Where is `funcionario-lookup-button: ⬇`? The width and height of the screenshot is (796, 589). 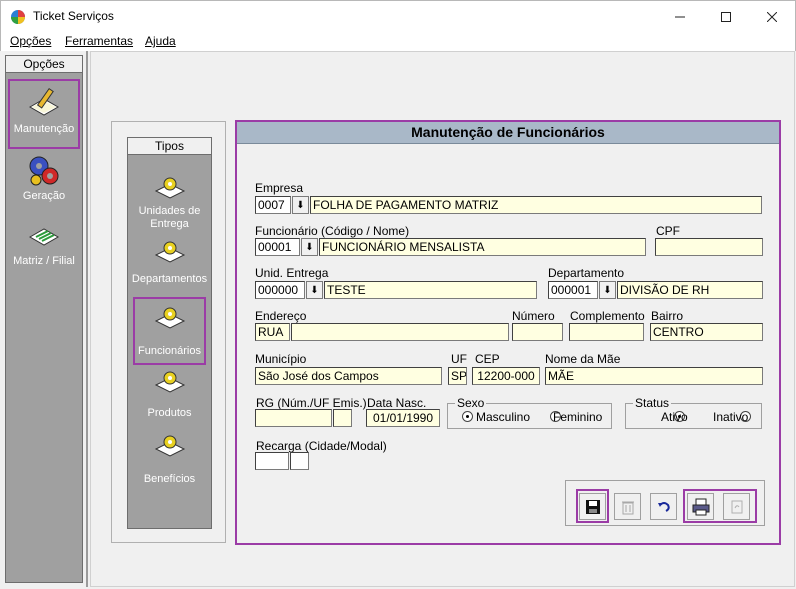 funcionario-lookup-button: ⬇ is located at coordinates (309, 247).